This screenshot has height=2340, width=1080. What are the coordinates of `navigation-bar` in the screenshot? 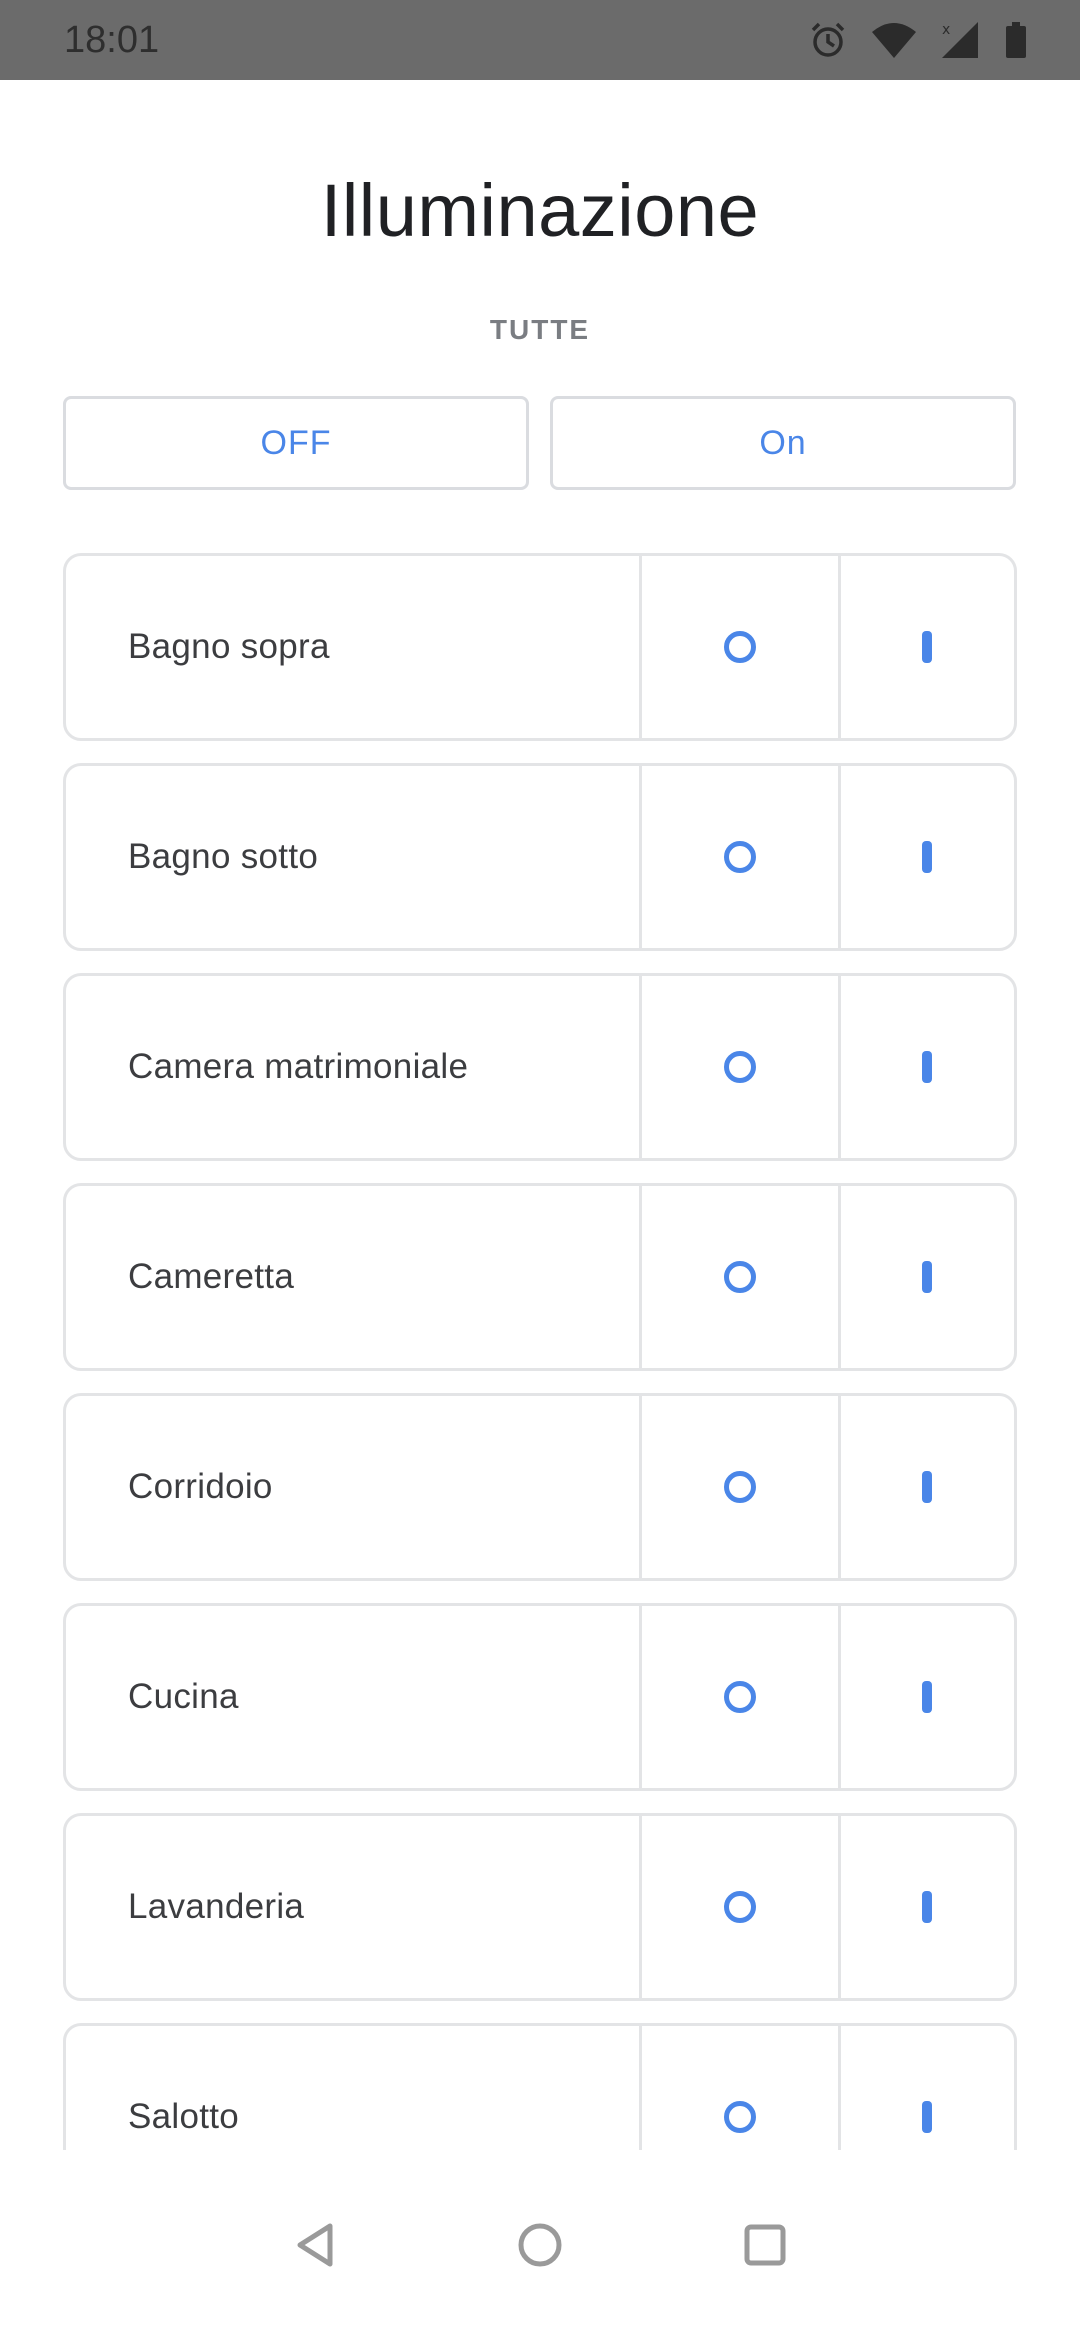 It's located at (540, 2245).